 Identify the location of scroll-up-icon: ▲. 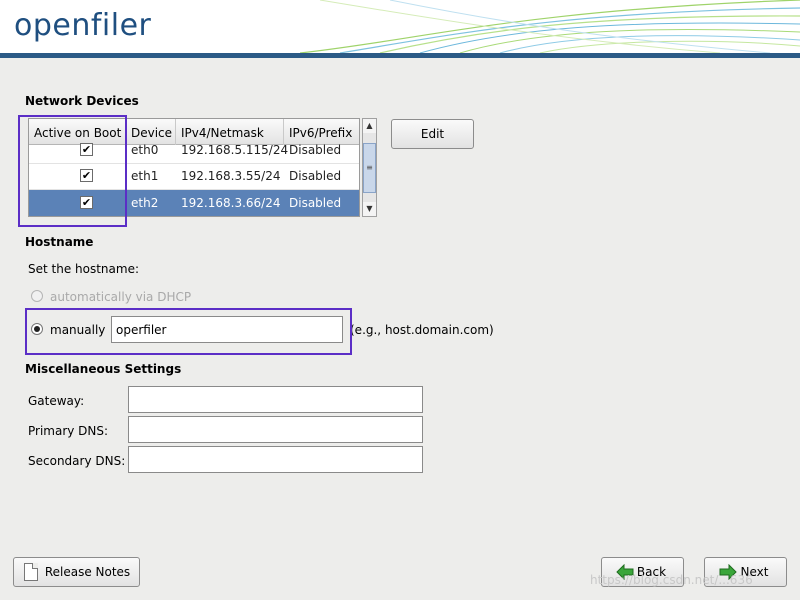
(369, 126).